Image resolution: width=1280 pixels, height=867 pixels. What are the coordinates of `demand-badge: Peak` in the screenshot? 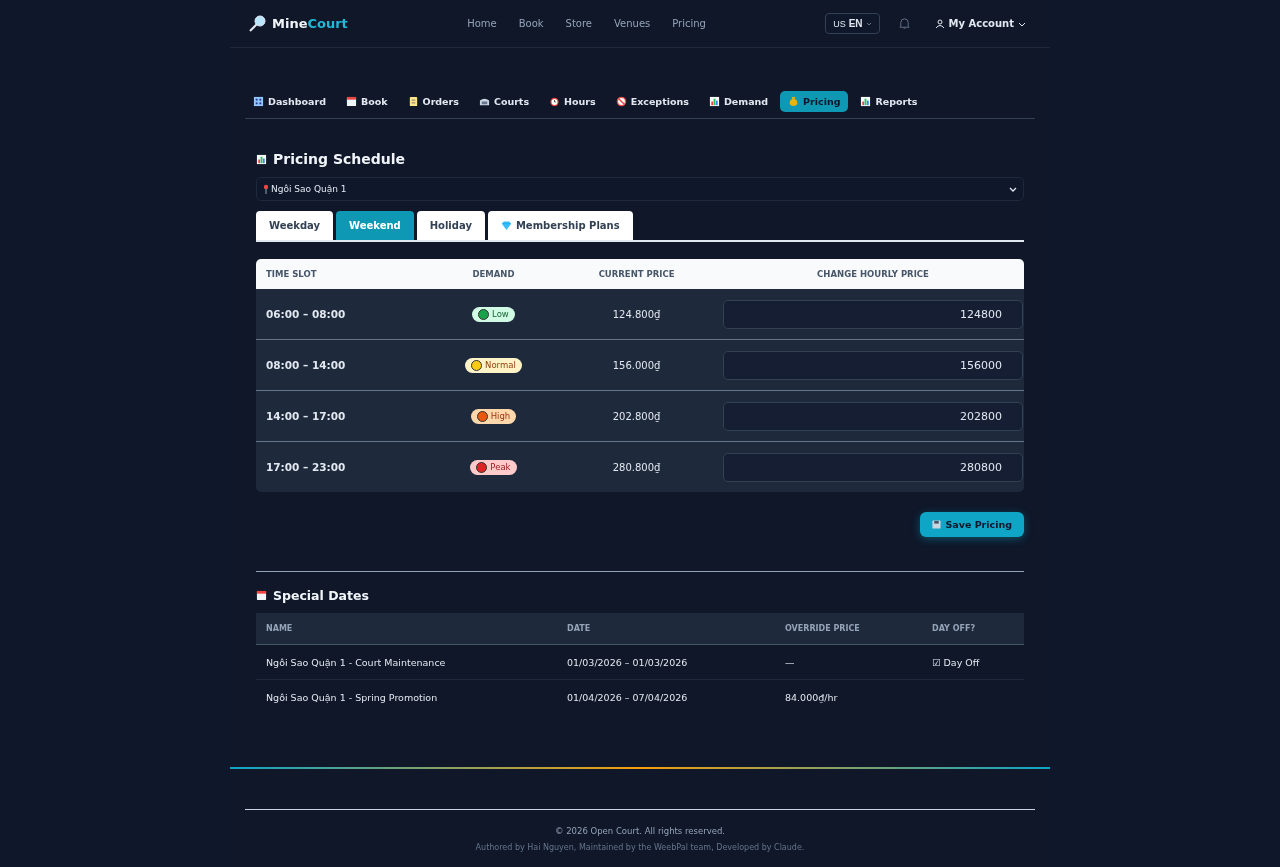 It's located at (493, 467).